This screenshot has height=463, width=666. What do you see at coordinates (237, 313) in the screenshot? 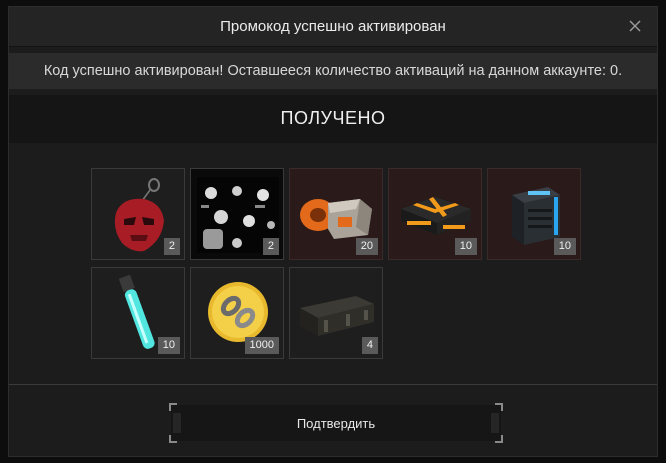
I see `reward-item: 1000` at bounding box center [237, 313].